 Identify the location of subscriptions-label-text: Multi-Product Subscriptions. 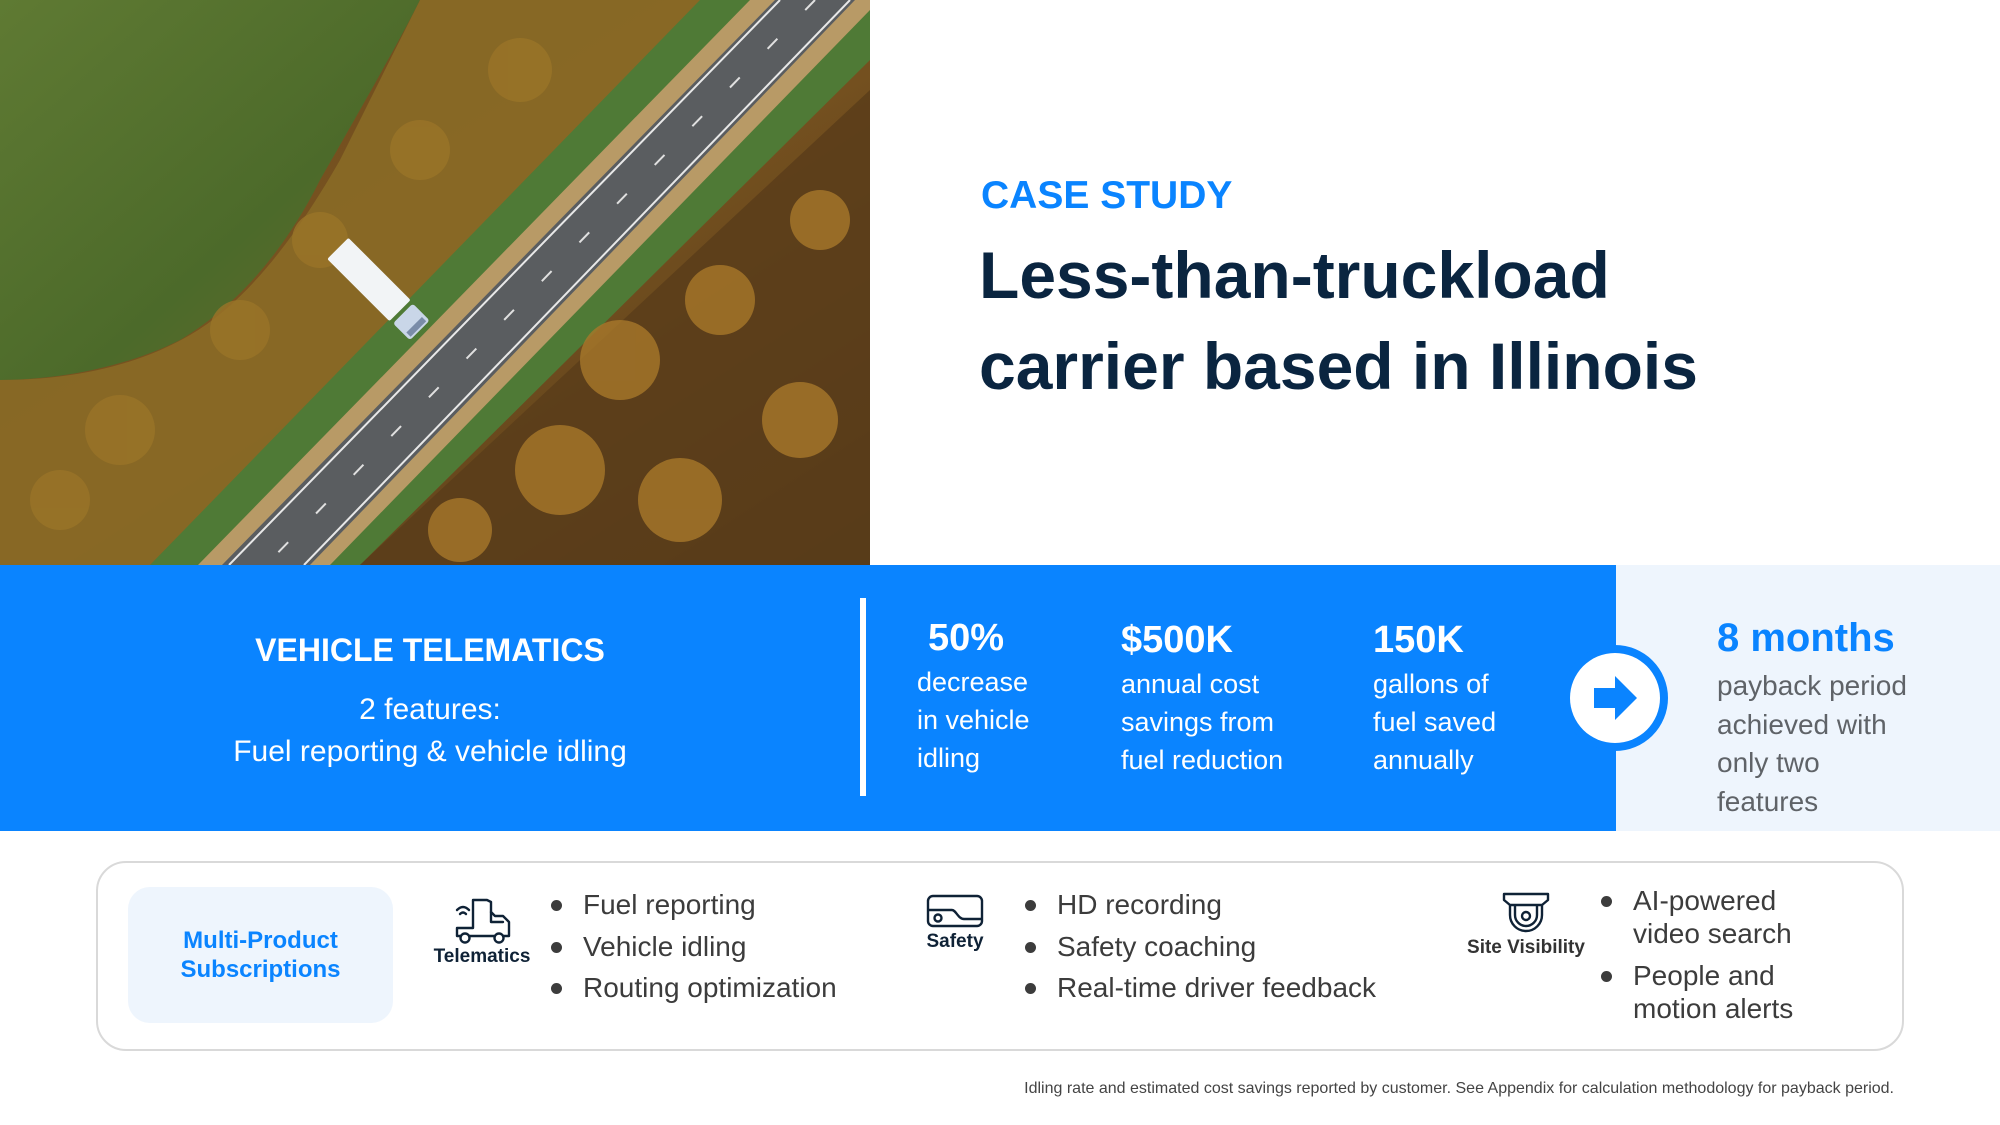
(260, 955).